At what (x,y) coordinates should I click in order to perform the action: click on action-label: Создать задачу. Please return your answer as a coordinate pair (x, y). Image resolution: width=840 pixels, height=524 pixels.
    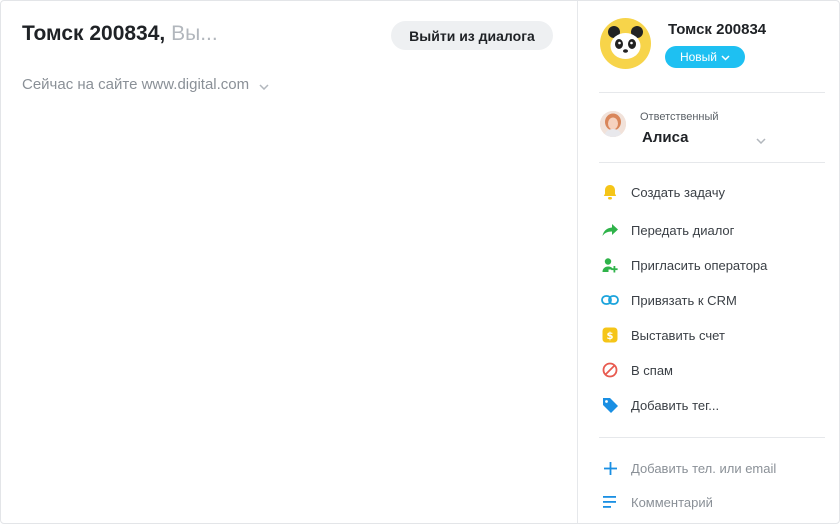
    Looking at the image, I should click on (678, 192).